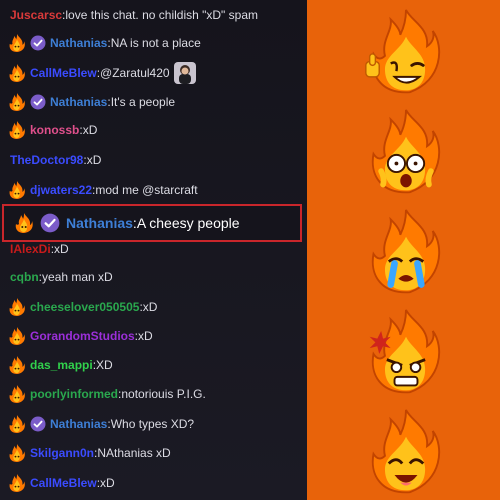 The height and width of the screenshot is (500, 500). Describe the element at coordinates (406, 52) in the screenshot. I see `flame-thumbs-up-wink-sticker` at that location.